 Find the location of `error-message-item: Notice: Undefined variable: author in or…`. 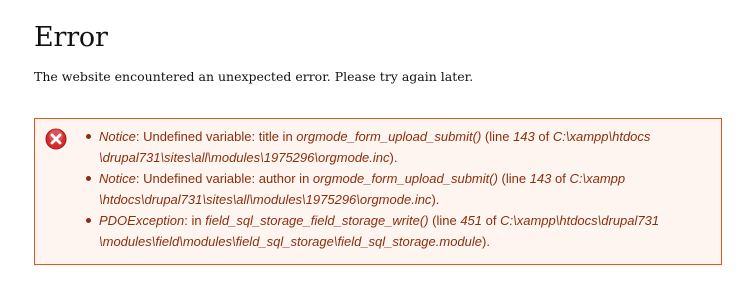

error-message-item: Notice: Undefined variable: author in or… is located at coordinates (398, 189).